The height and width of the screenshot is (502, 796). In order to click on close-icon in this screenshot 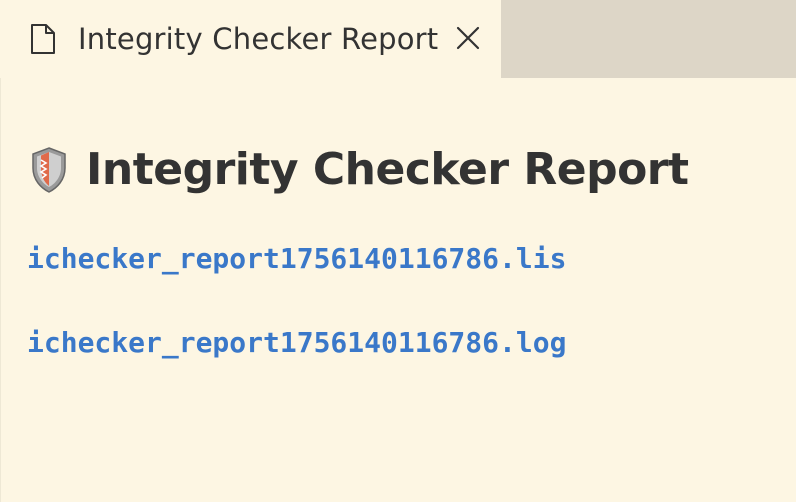, I will do `click(468, 38)`.